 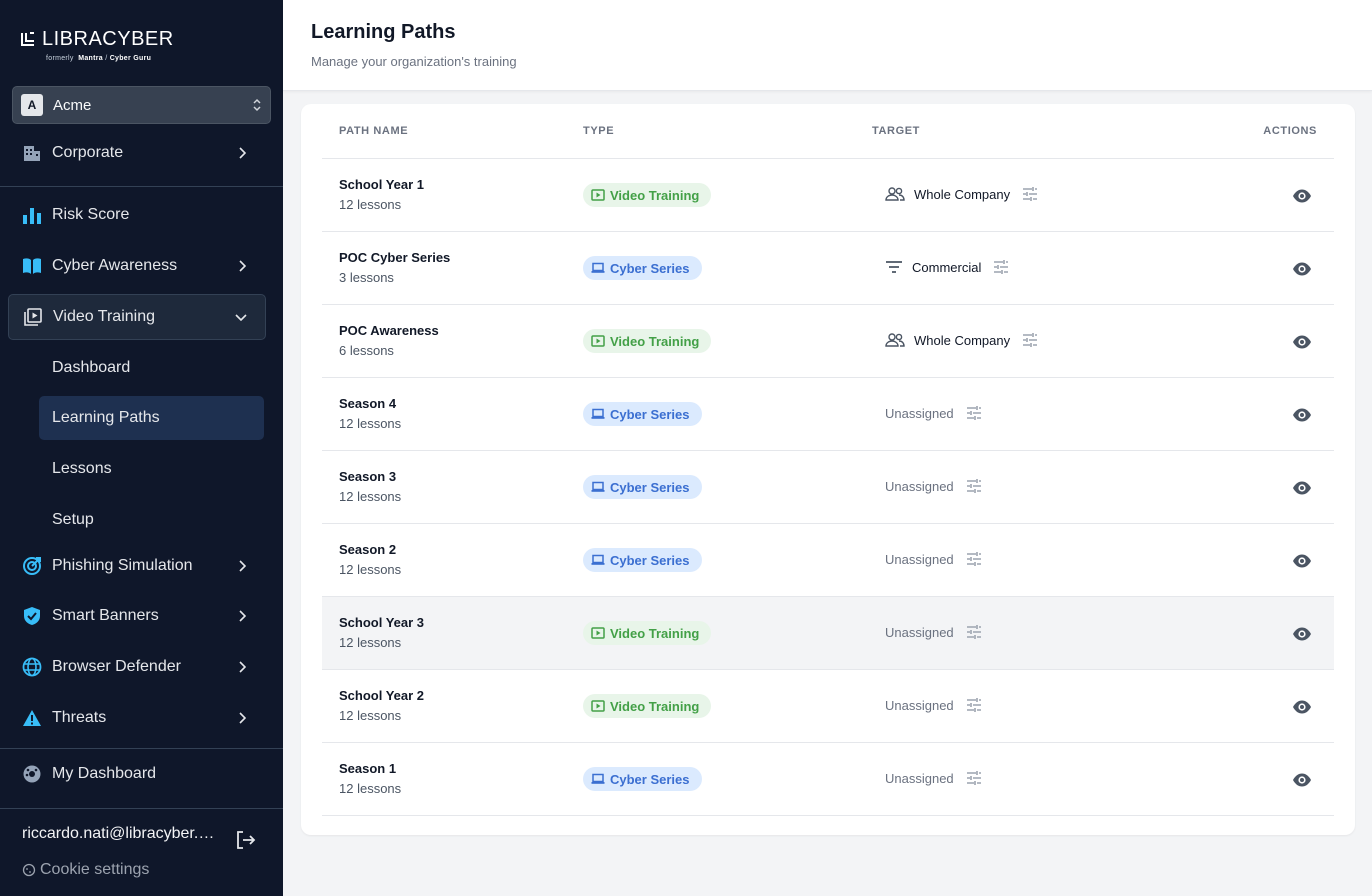 I want to click on col-path-name: PATH NAME, so click(x=373, y=131).